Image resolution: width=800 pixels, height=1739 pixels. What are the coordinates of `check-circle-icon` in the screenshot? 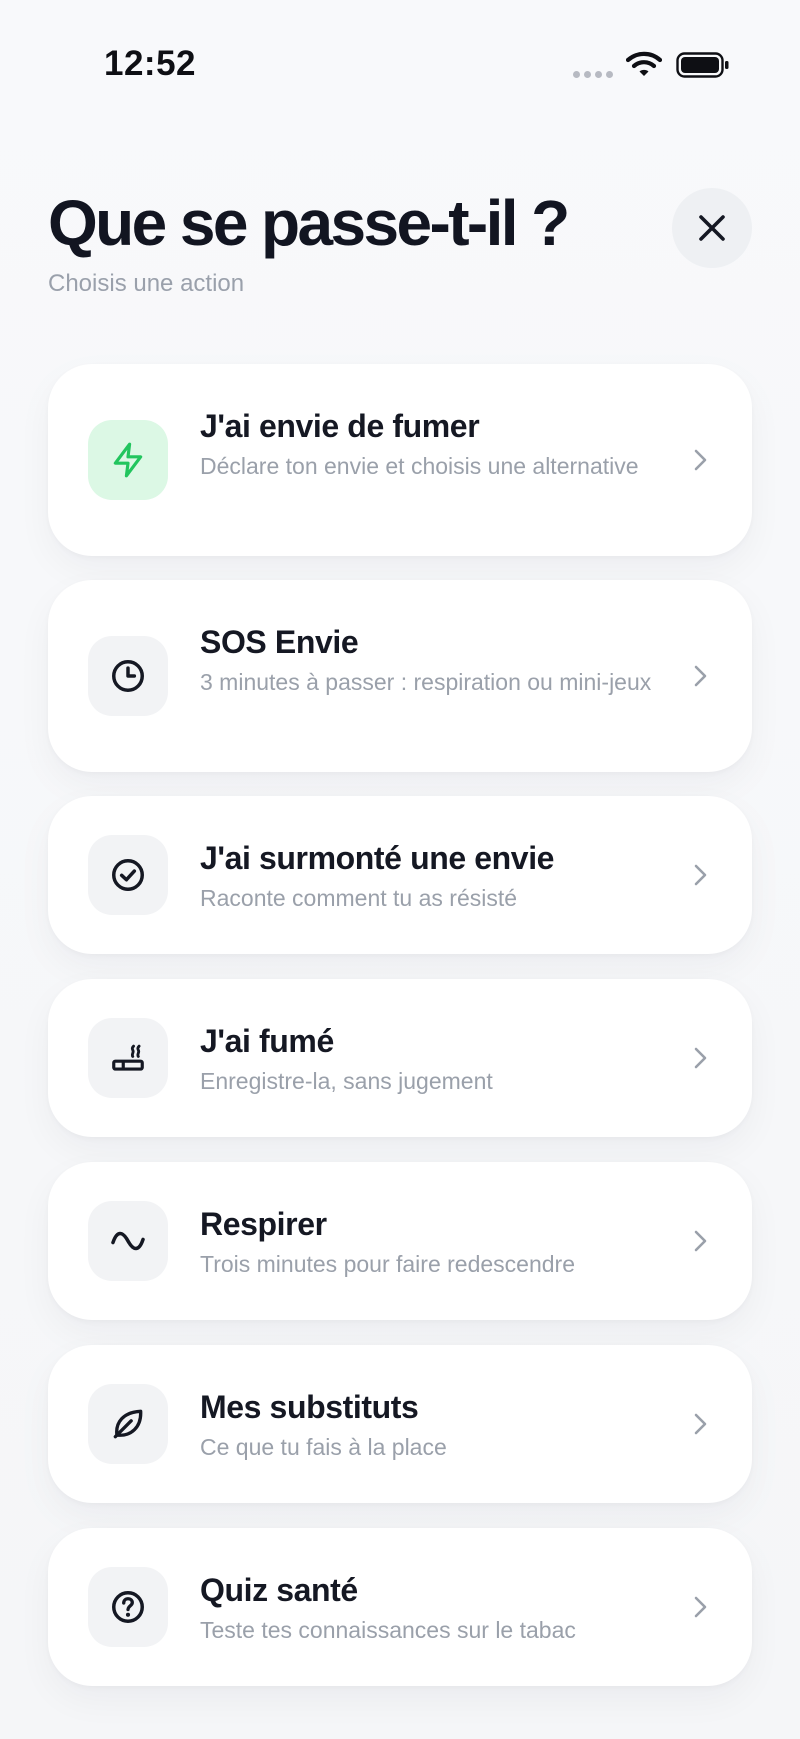 It's located at (128, 875).